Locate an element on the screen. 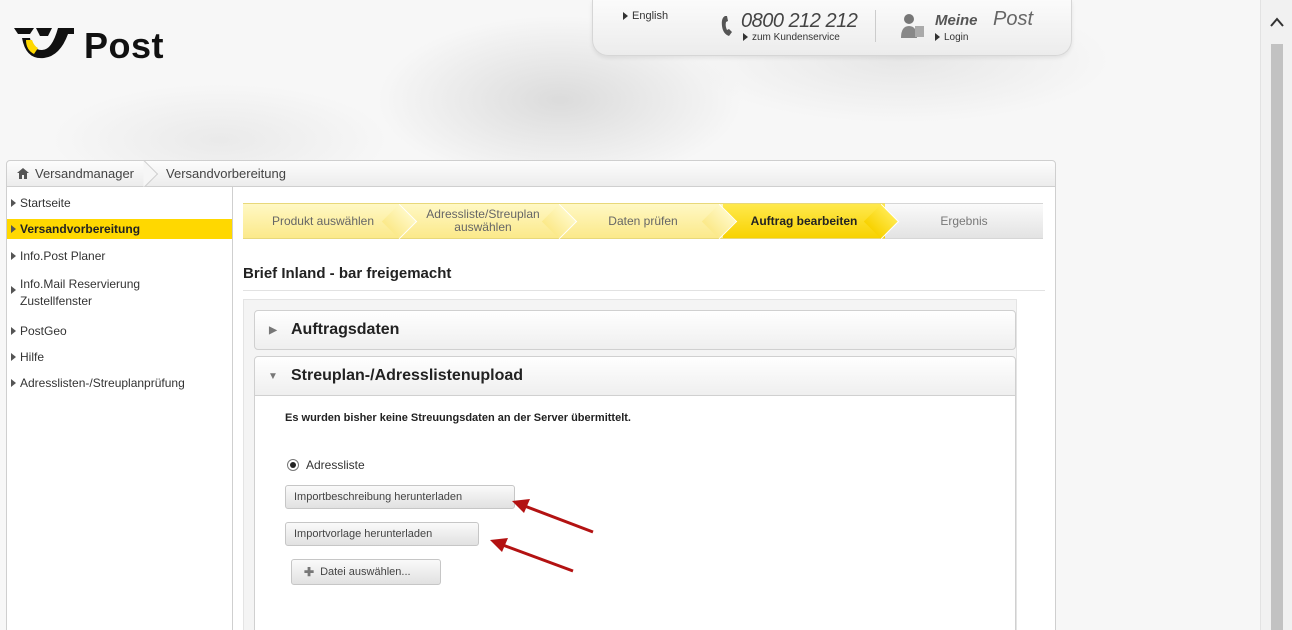 The width and height of the screenshot is (1292, 630). panel-title: Auftragsdaten is located at coordinates (345, 329).